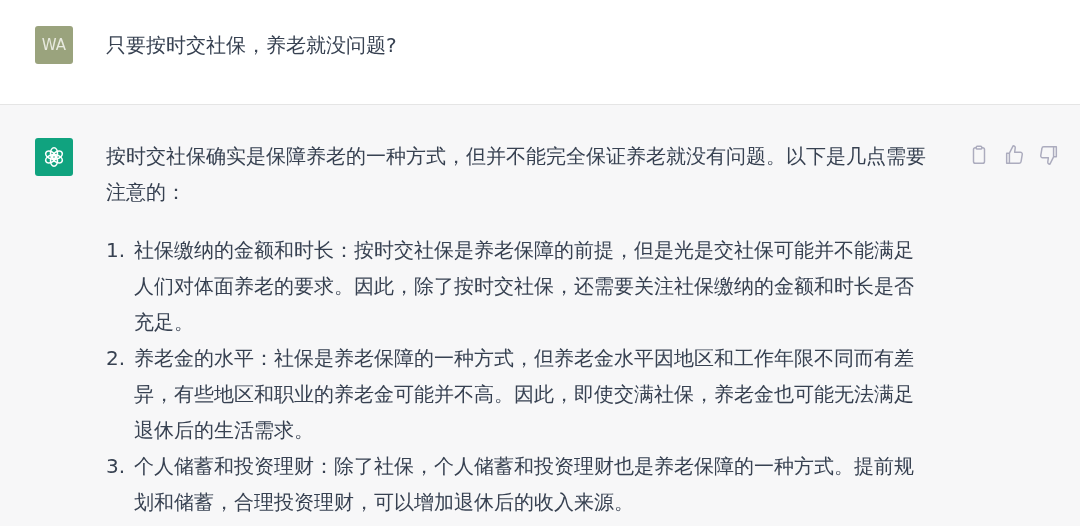  I want to click on list-item-text: 养老金的水平：社保是养老保障的一种方式，但养老金水平因地区和工作年限不同而有差异，有些地区和职业的养老金可能并不高。因此，即使交满社保，养老金也可能无法满足退休后的生活需求。, so click(524, 394).